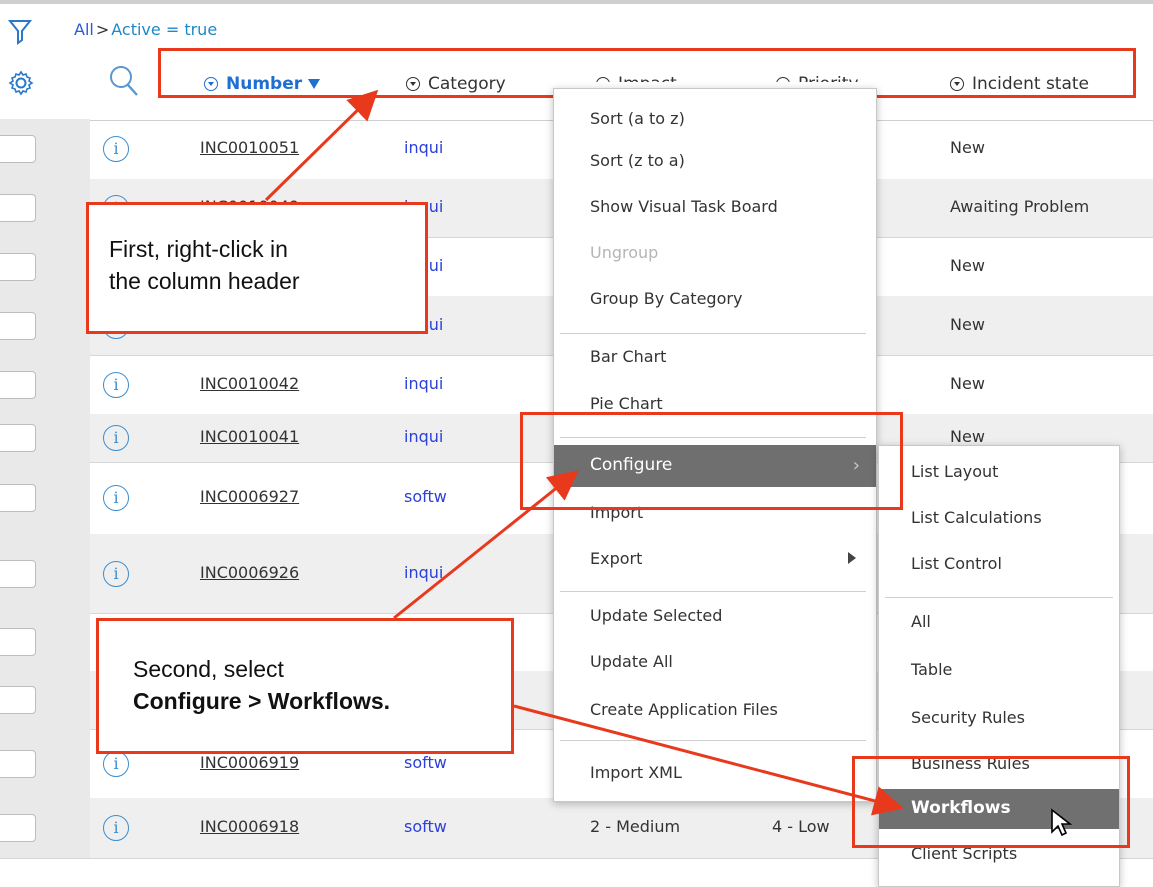  I want to click on arrow-to-workflows, so click(708, 760).